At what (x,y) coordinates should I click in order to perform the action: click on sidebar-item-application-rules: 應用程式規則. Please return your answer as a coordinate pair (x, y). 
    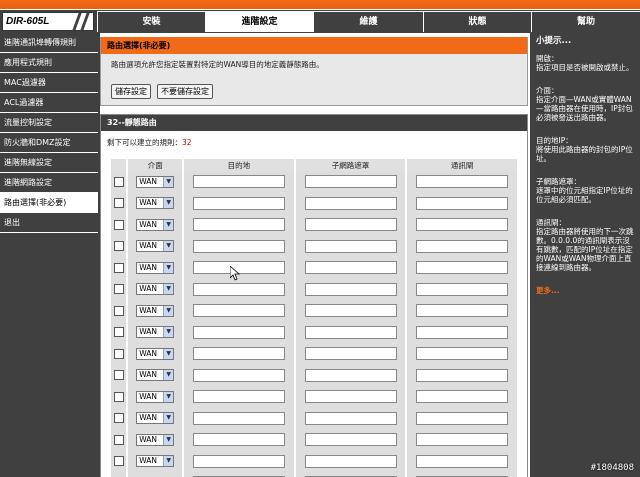
    Looking at the image, I should click on (49, 63).